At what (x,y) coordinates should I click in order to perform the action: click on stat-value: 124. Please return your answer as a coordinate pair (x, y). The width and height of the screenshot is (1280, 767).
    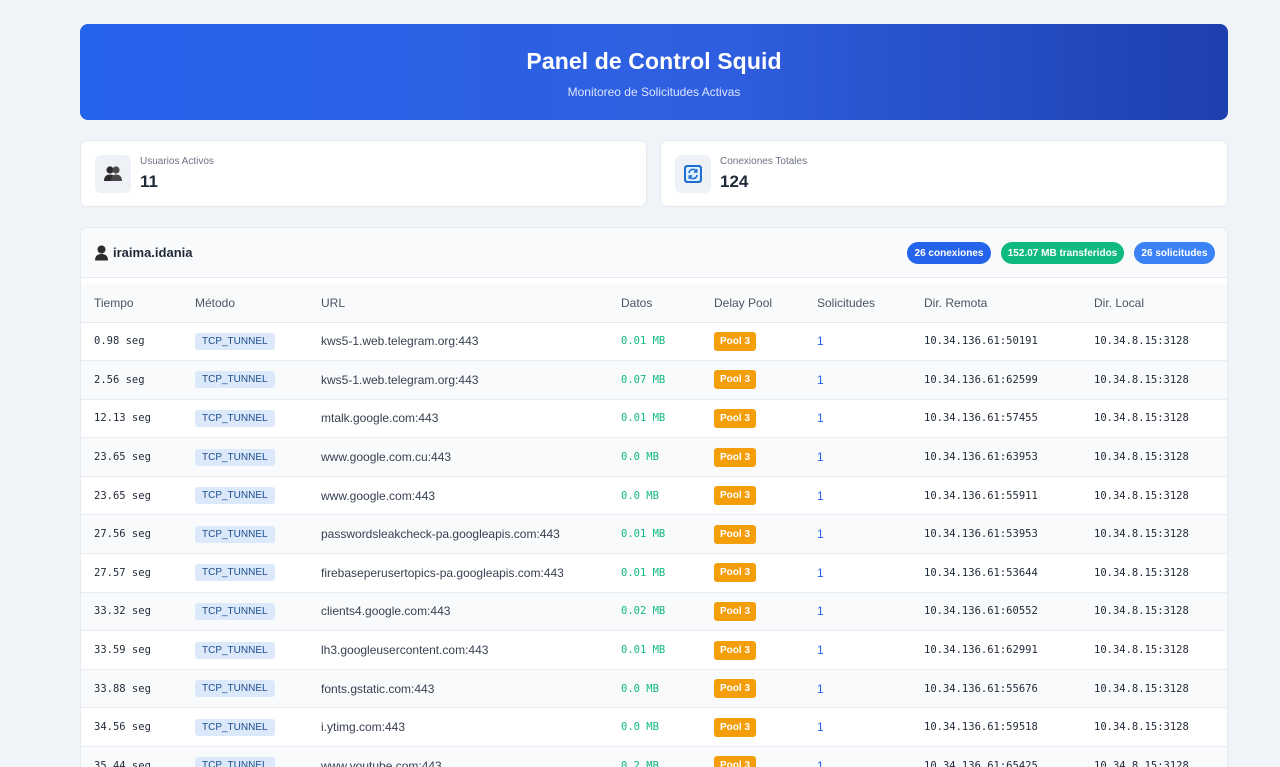
    Looking at the image, I should click on (734, 181).